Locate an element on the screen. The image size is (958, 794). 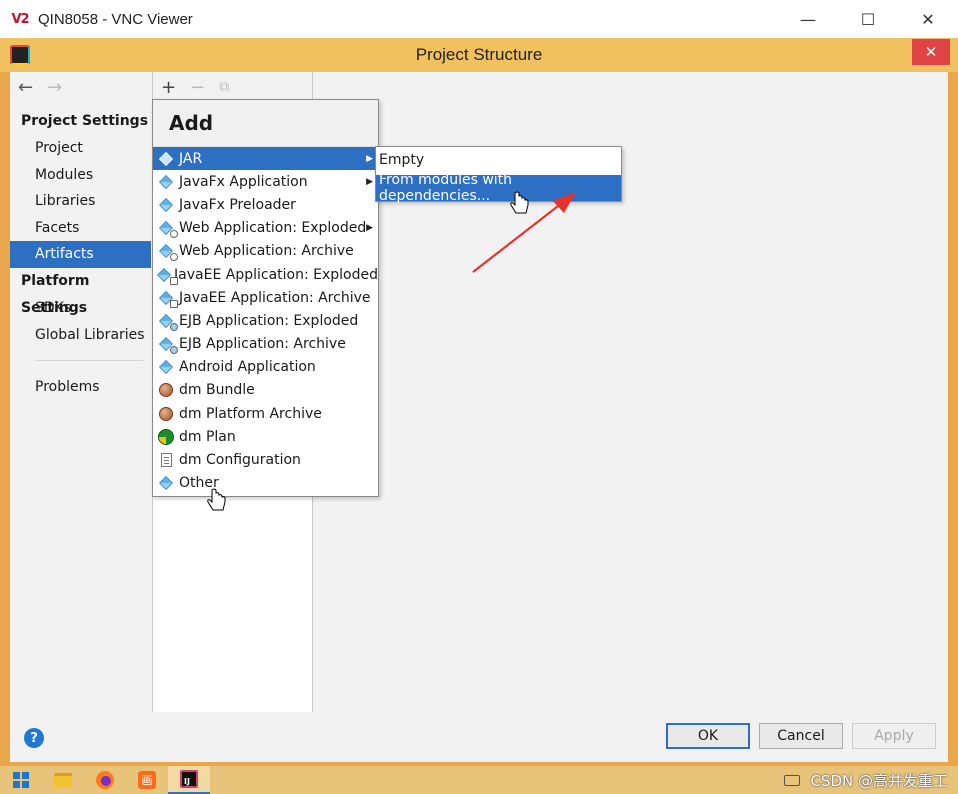
popup-item-label: Web Application: Archive is located at coordinates (266, 251).